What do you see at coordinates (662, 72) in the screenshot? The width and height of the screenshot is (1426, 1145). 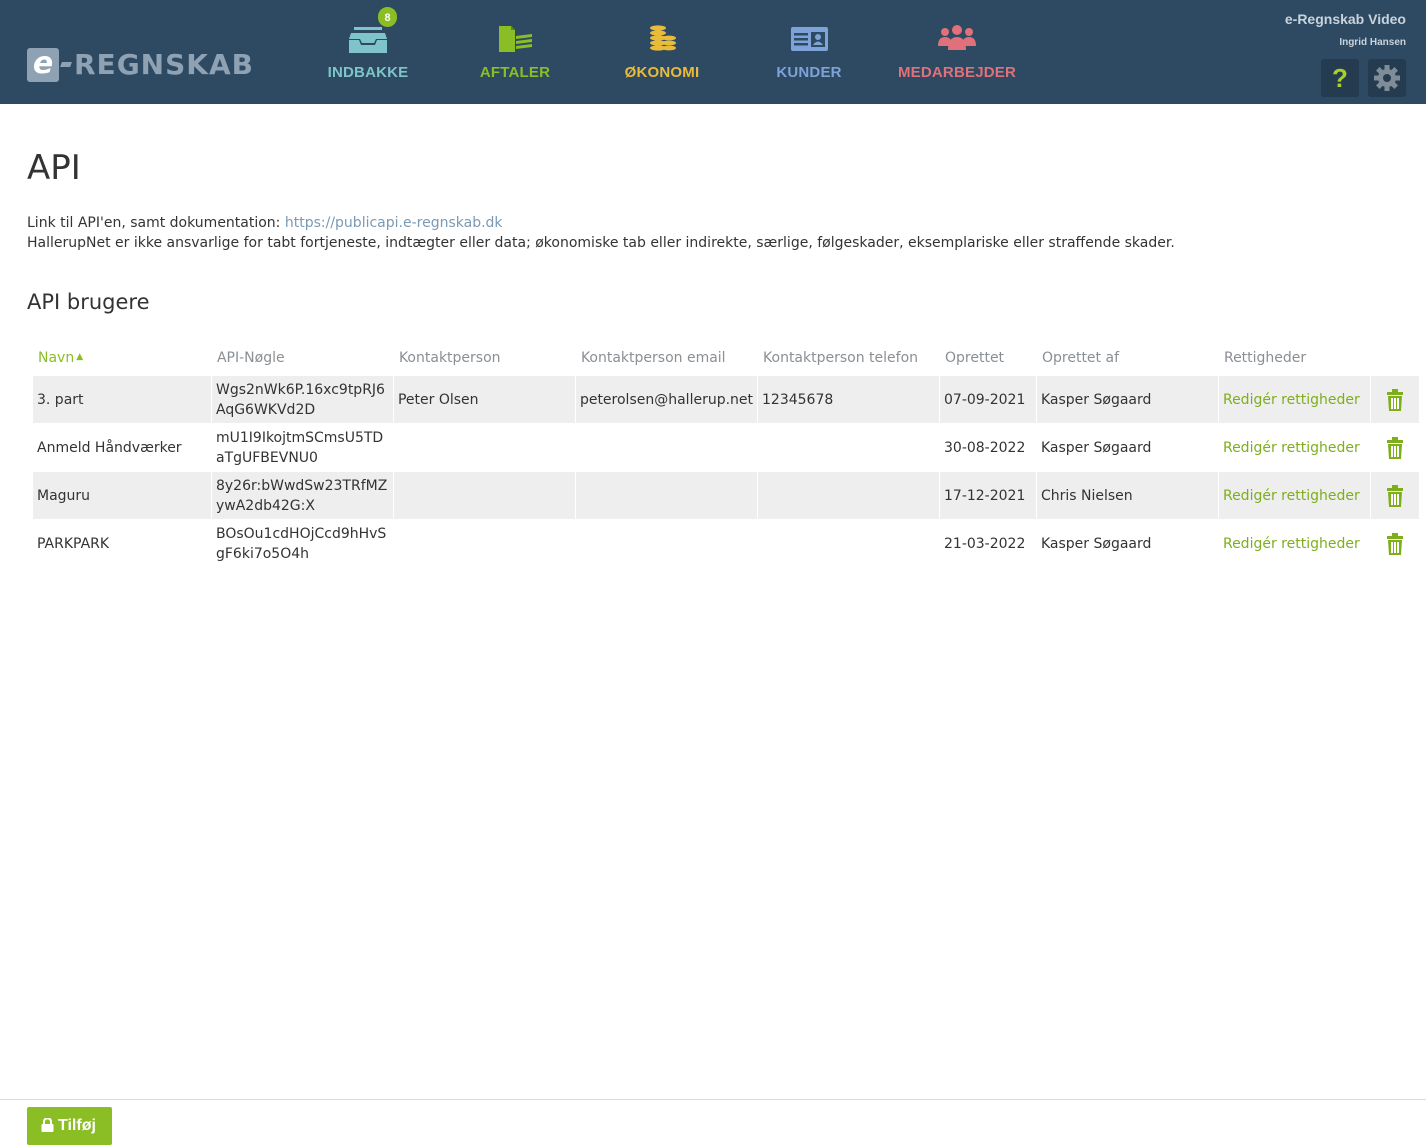 I see `nav-okonomi-label: ØKONOMI` at bounding box center [662, 72].